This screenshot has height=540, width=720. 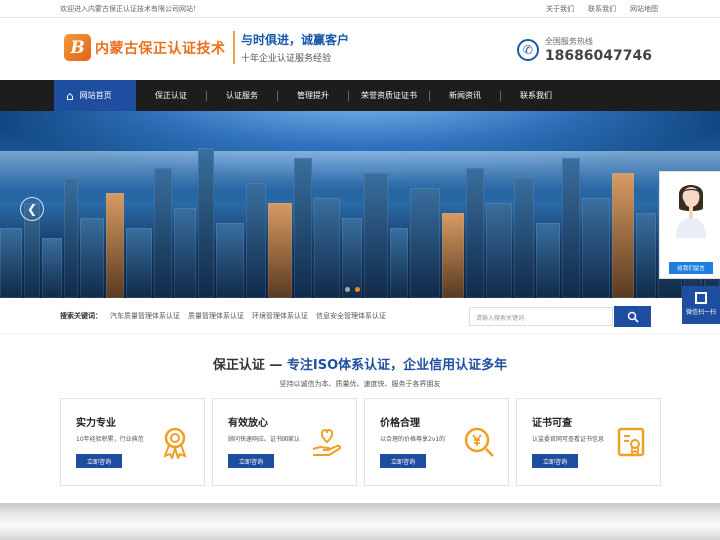 What do you see at coordinates (436, 442) in the screenshot?
I see `feature-card: 价格合理 以合理的价格尊享2v1的 立即咨询` at bounding box center [436, 442].